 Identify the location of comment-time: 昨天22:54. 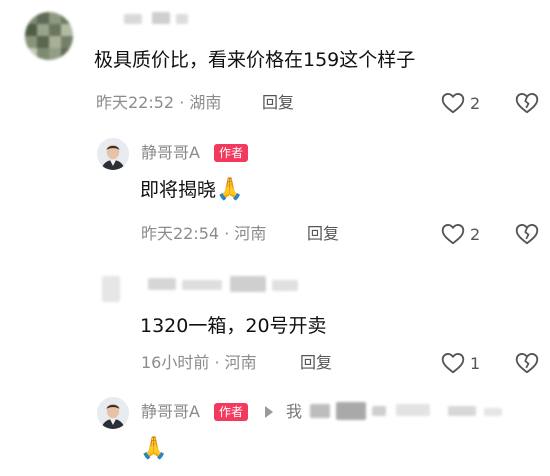
(180, 233).